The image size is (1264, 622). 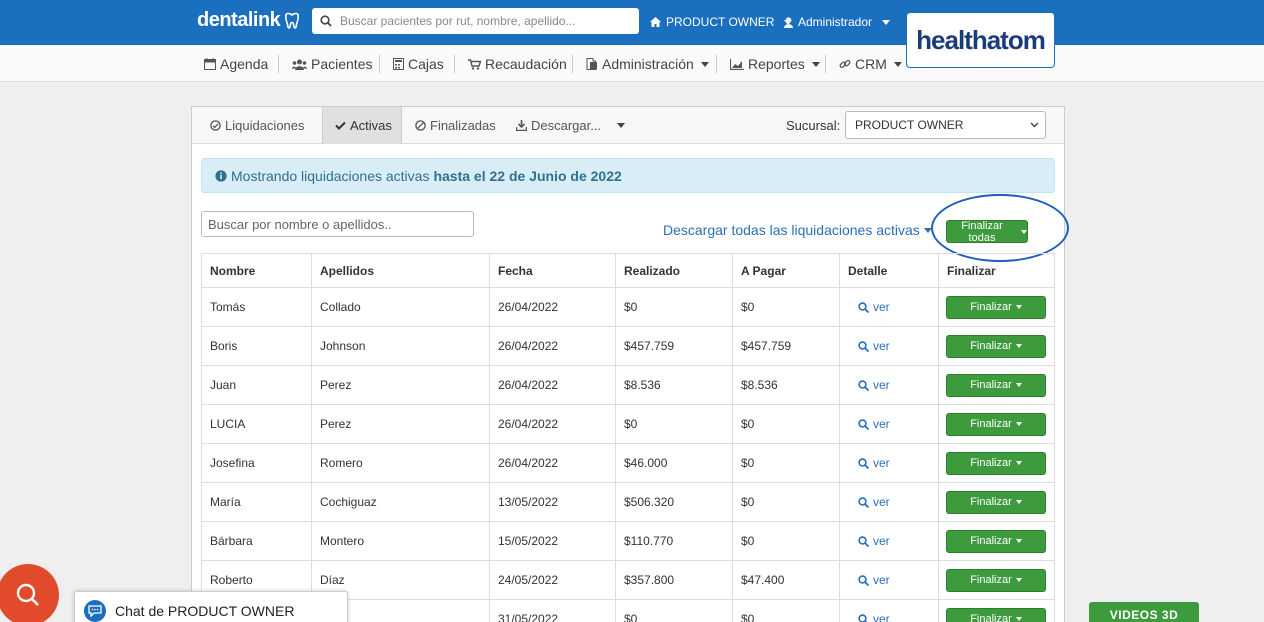 What do you see at coordinates (211, 606) in the screenshot?
I see `chat-widget: Chat de PRODUCT OWNER` at bounding box center [211, 606].